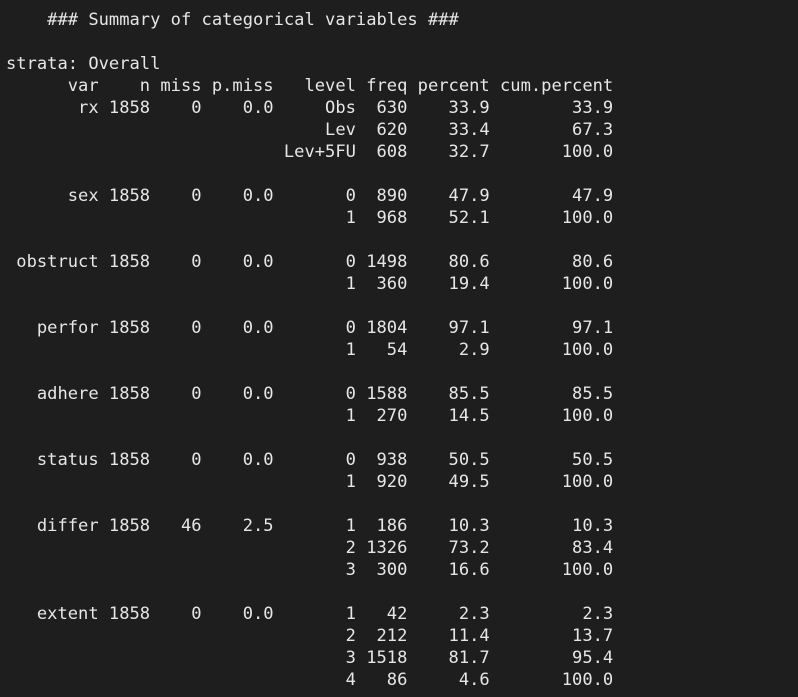 The width and height of the screenshot is (798, 697). I want to click on console-line: 1 270 14.5 100.0, so click(310, 416).